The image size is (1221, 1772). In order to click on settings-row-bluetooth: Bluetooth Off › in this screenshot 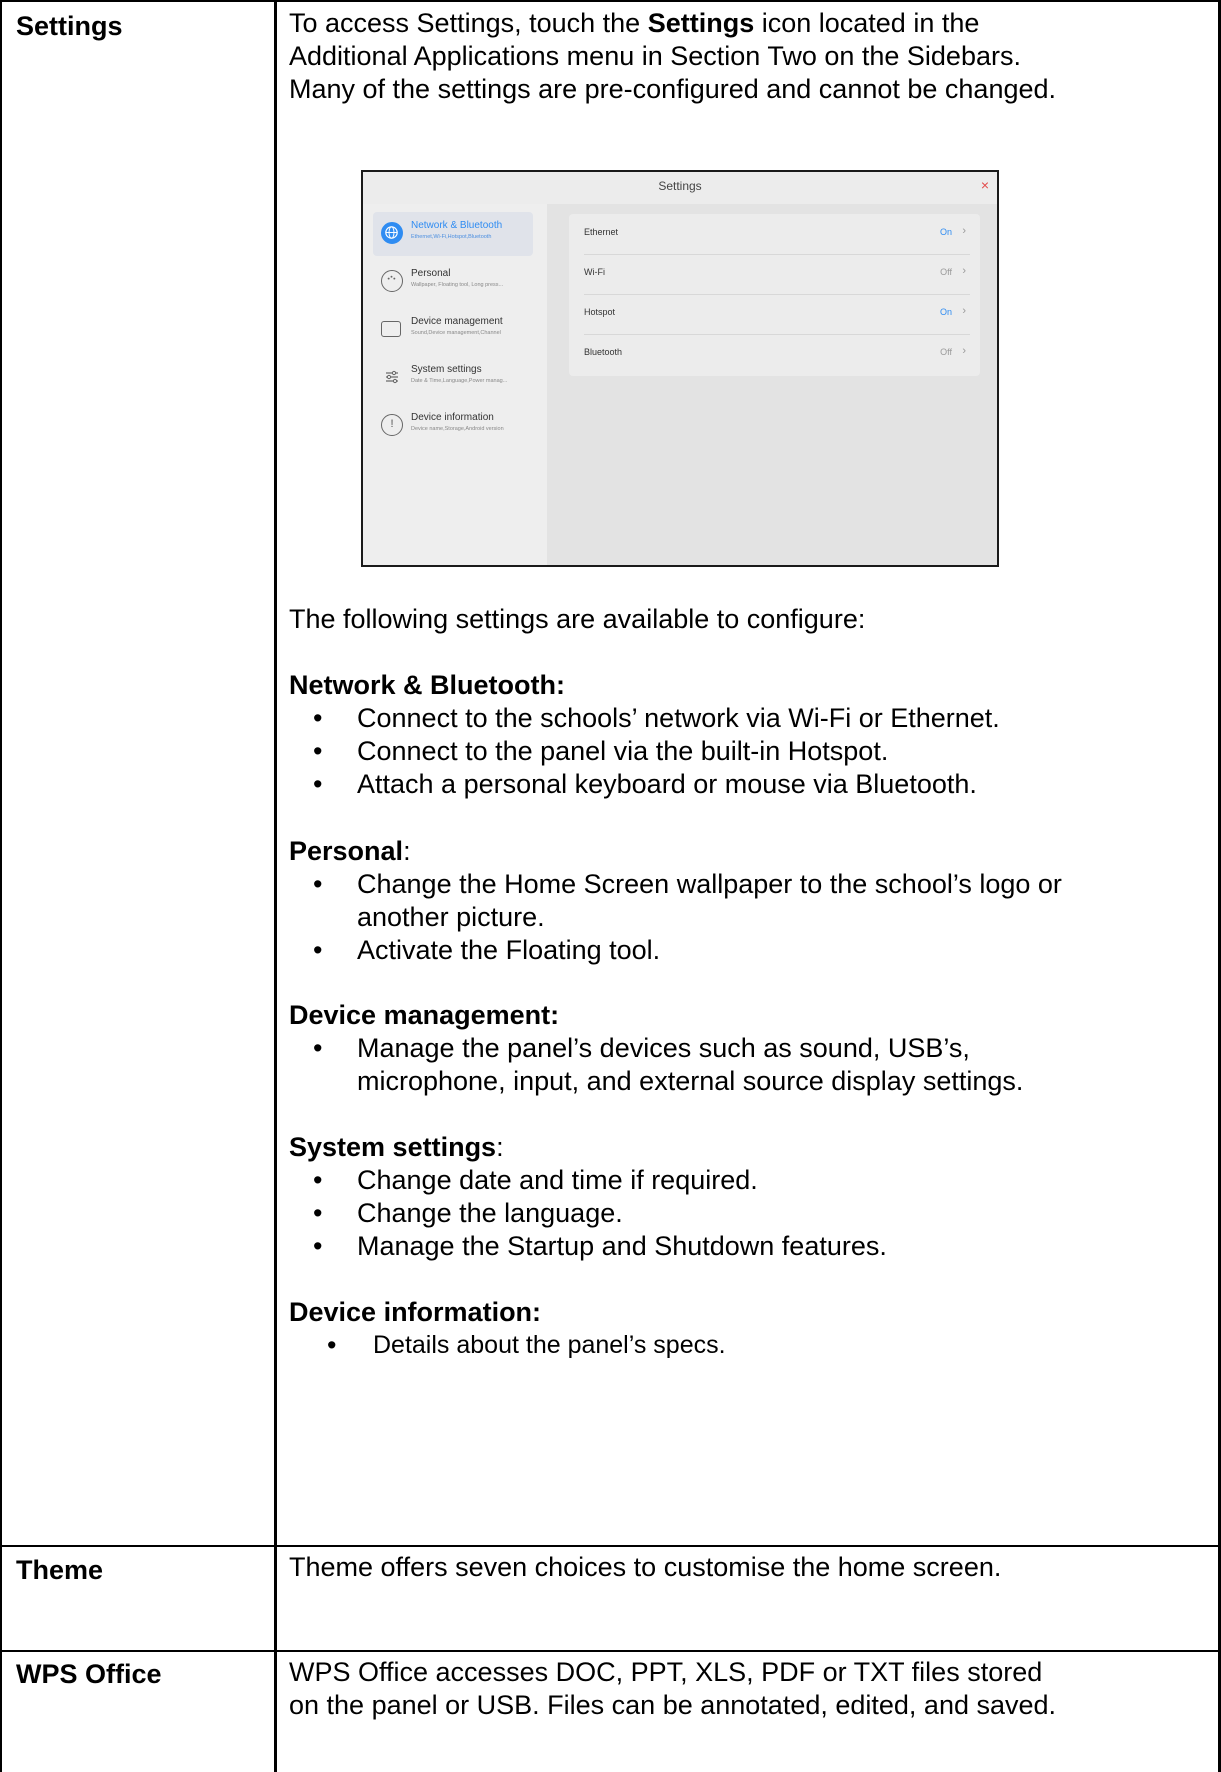, I will do `click(774, 354)`.